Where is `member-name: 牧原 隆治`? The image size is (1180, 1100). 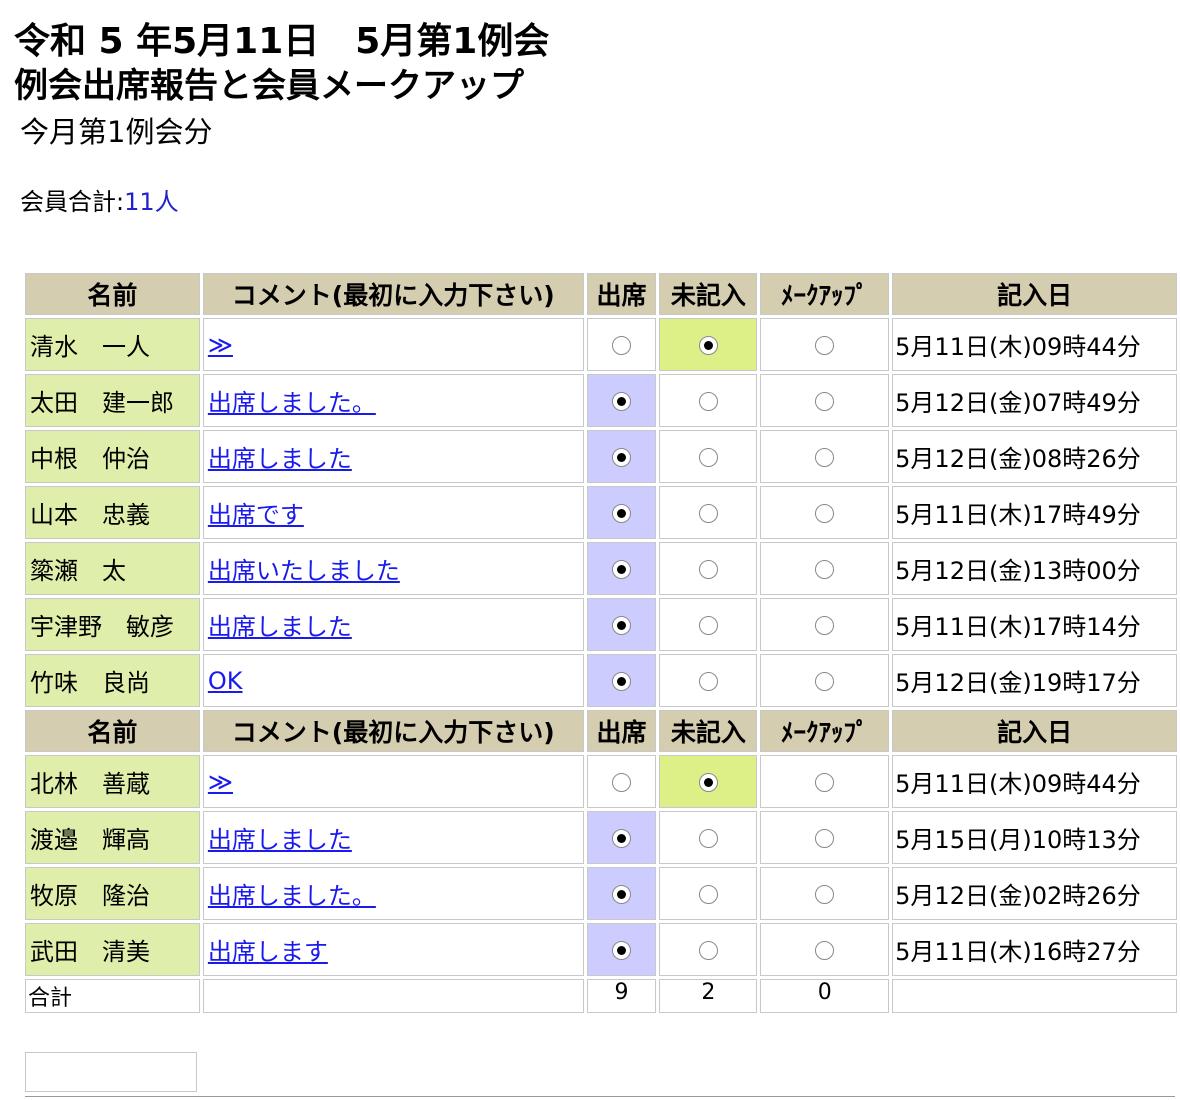
member-name: 牧原 隆治 is located at coordinates (112, 893).